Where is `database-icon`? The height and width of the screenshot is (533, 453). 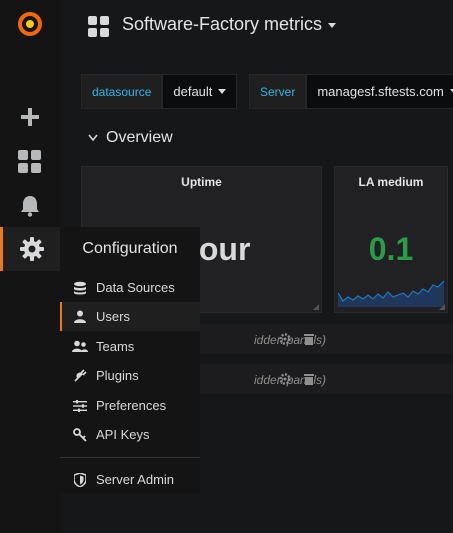 database-icon is located at coordinates (80, 288).